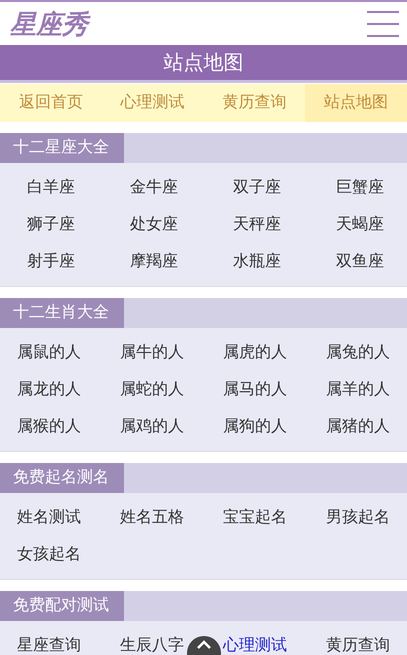  What do you see at coordinates (49, 352) in the screenshot?
I see `link: 属鼠的人` at bounding box center [49, 352].